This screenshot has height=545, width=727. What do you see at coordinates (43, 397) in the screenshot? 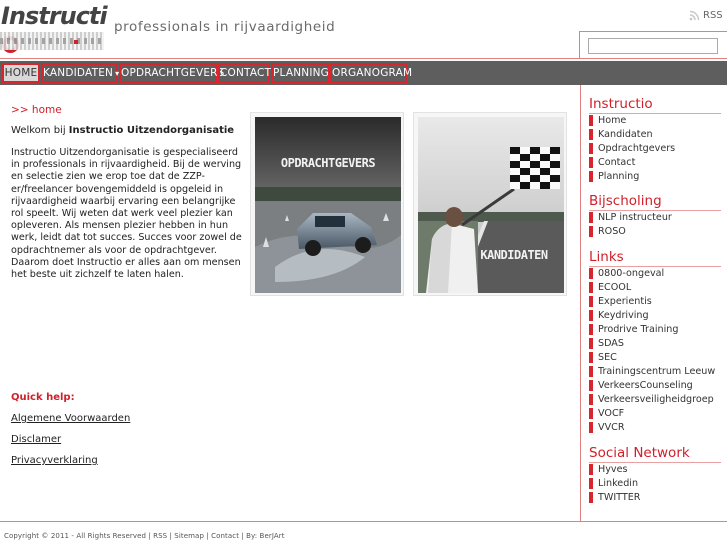
I see `quick-help-title: Quick help:` at bounding box center [43, 397].